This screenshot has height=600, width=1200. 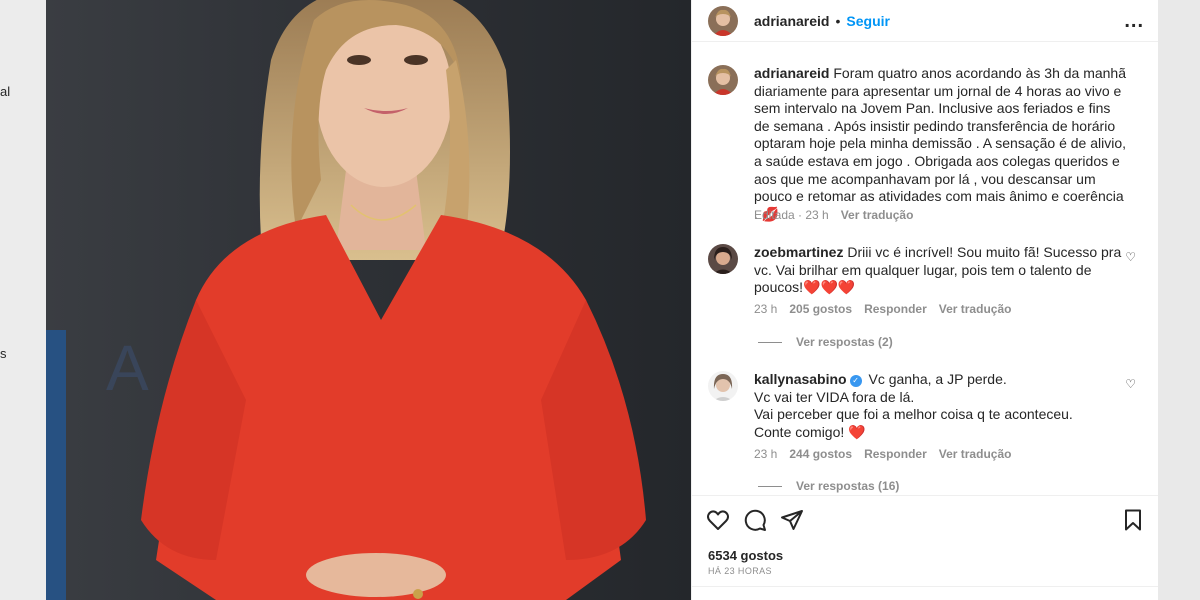 I want to click on view-replies-button: Ver respostas (16), so click(x=828, y=486).